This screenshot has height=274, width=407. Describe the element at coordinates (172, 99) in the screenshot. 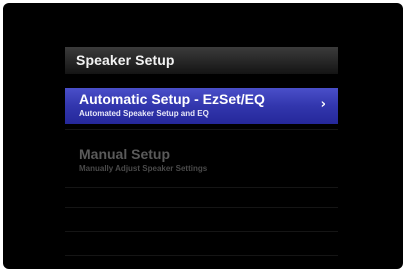

I see `menu-item-title: Automatic Setup - EzSet/EQ` at that location.